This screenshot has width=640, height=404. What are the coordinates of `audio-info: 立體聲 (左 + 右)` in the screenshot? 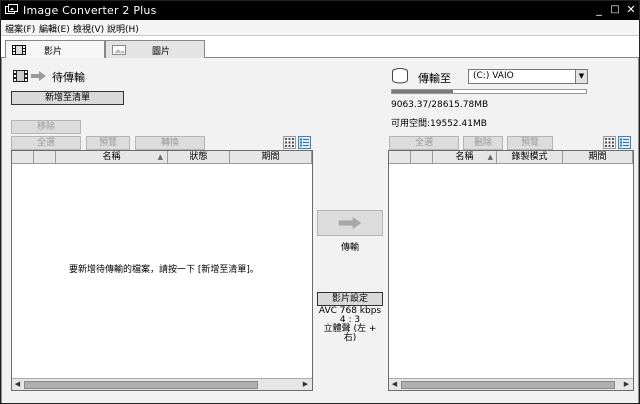 It's located at (350, 333).